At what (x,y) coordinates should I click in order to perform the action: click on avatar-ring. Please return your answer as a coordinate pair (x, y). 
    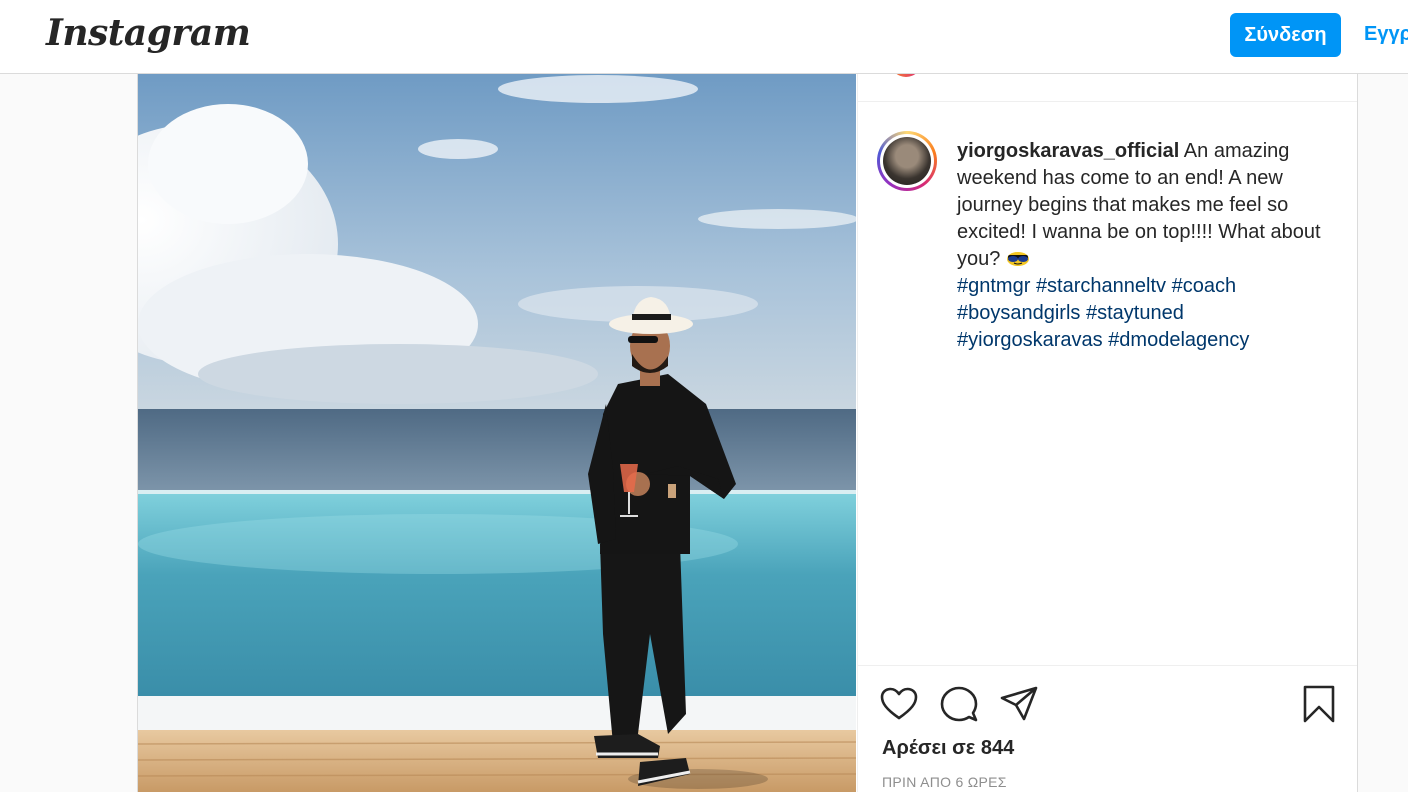
    Looking at the image, I should click on (907, 161).